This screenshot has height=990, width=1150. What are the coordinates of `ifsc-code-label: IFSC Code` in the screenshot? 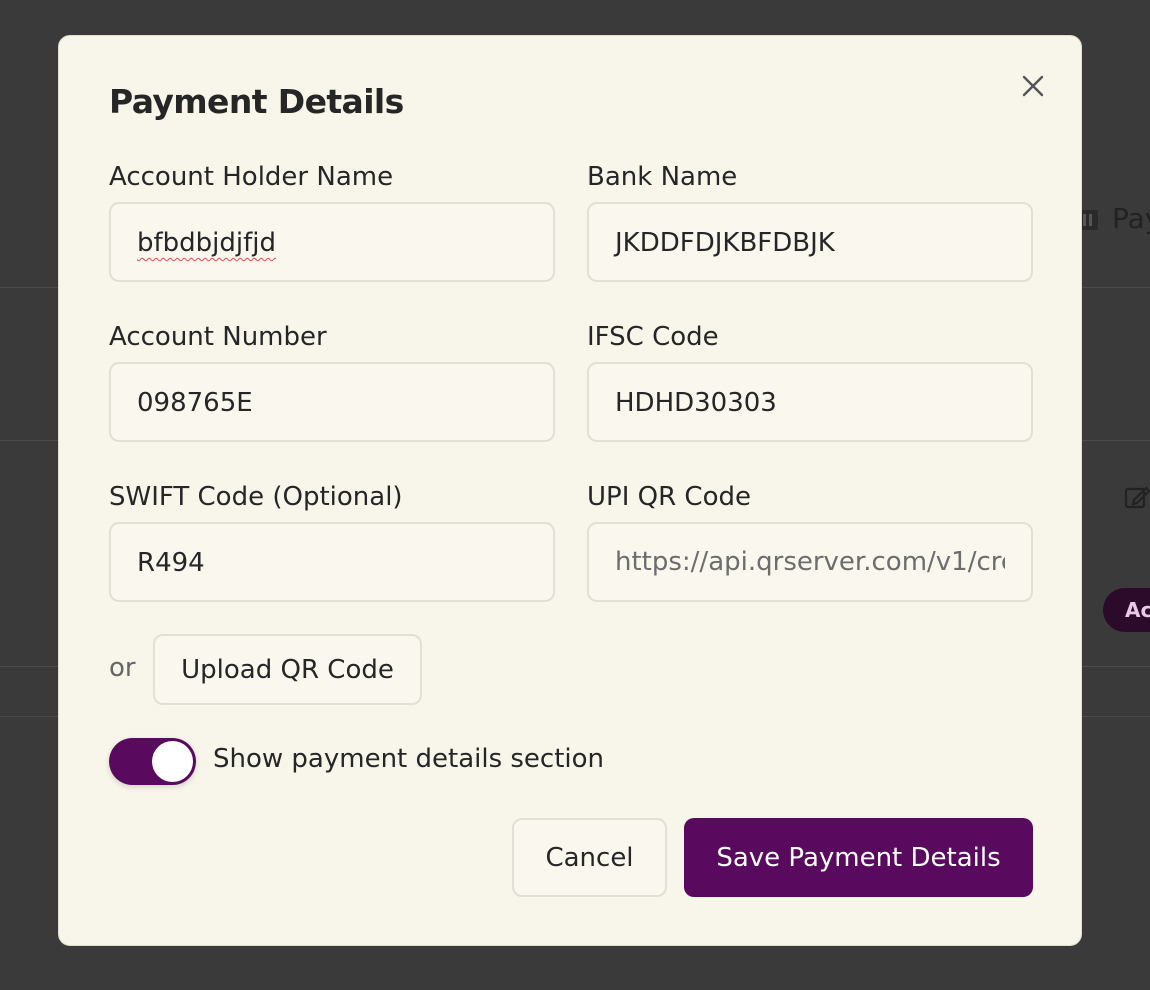 It's located at (653, 337).